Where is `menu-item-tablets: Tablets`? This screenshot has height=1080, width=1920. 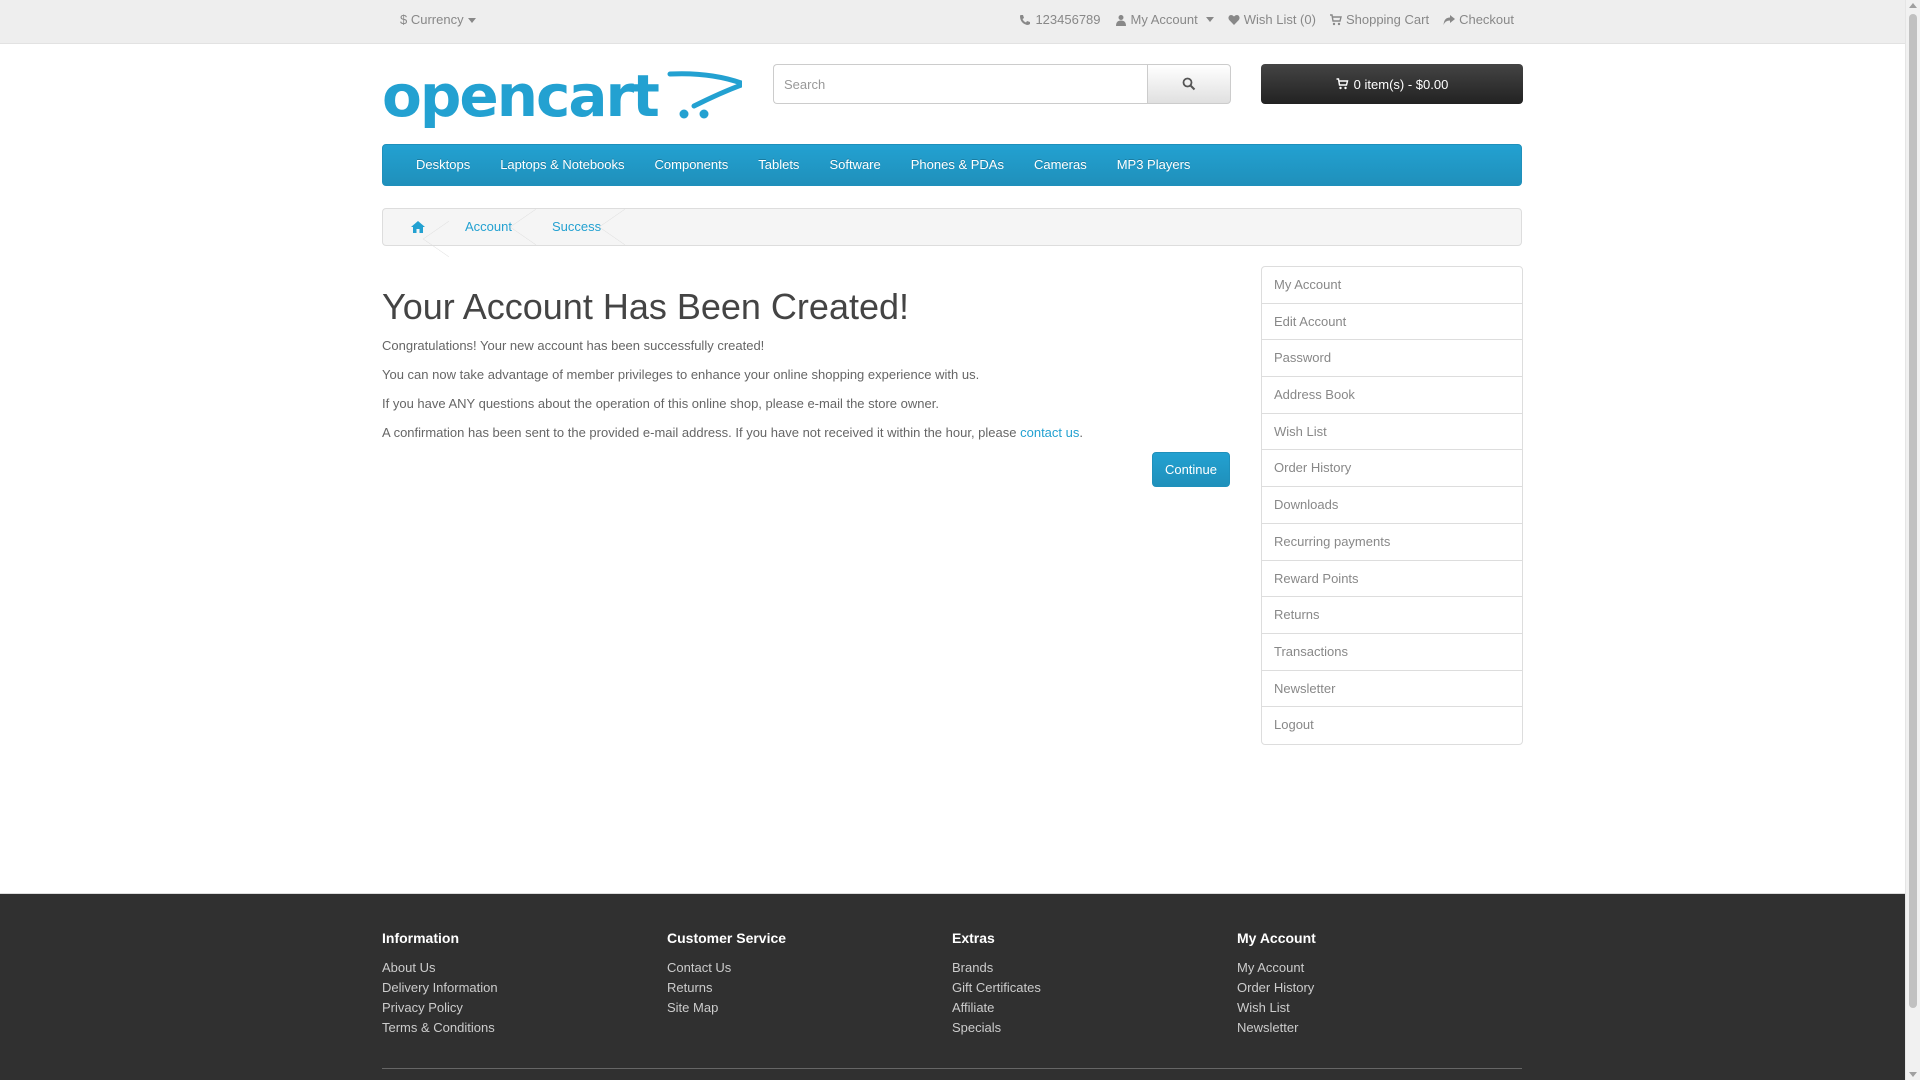 menu-item-tablets: Tablets is located at coordinates (778, 165).